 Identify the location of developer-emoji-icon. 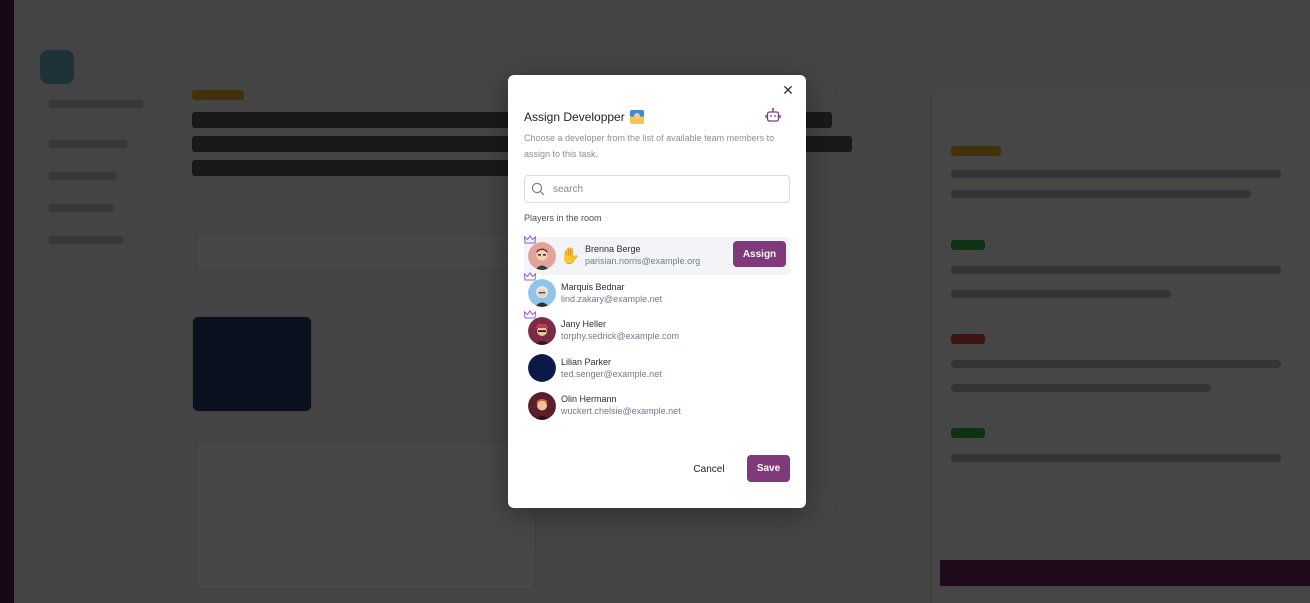
(636, 117).